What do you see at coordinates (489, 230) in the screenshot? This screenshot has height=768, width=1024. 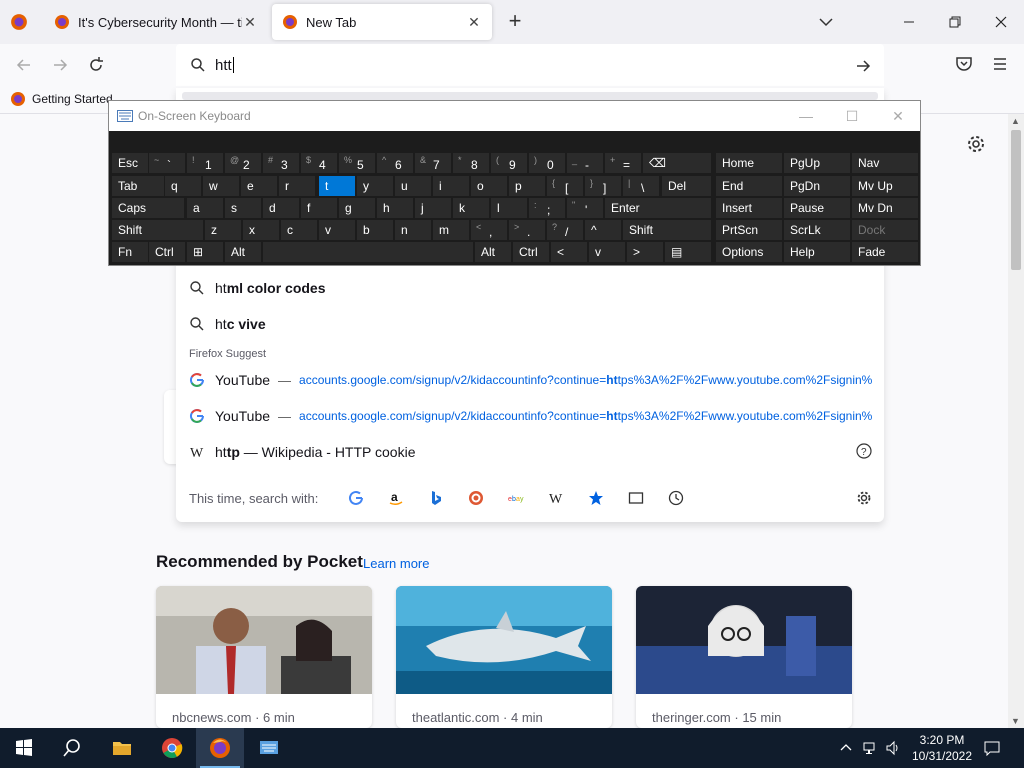 I see `osk-key: <,` at bounding box center [489, 230].